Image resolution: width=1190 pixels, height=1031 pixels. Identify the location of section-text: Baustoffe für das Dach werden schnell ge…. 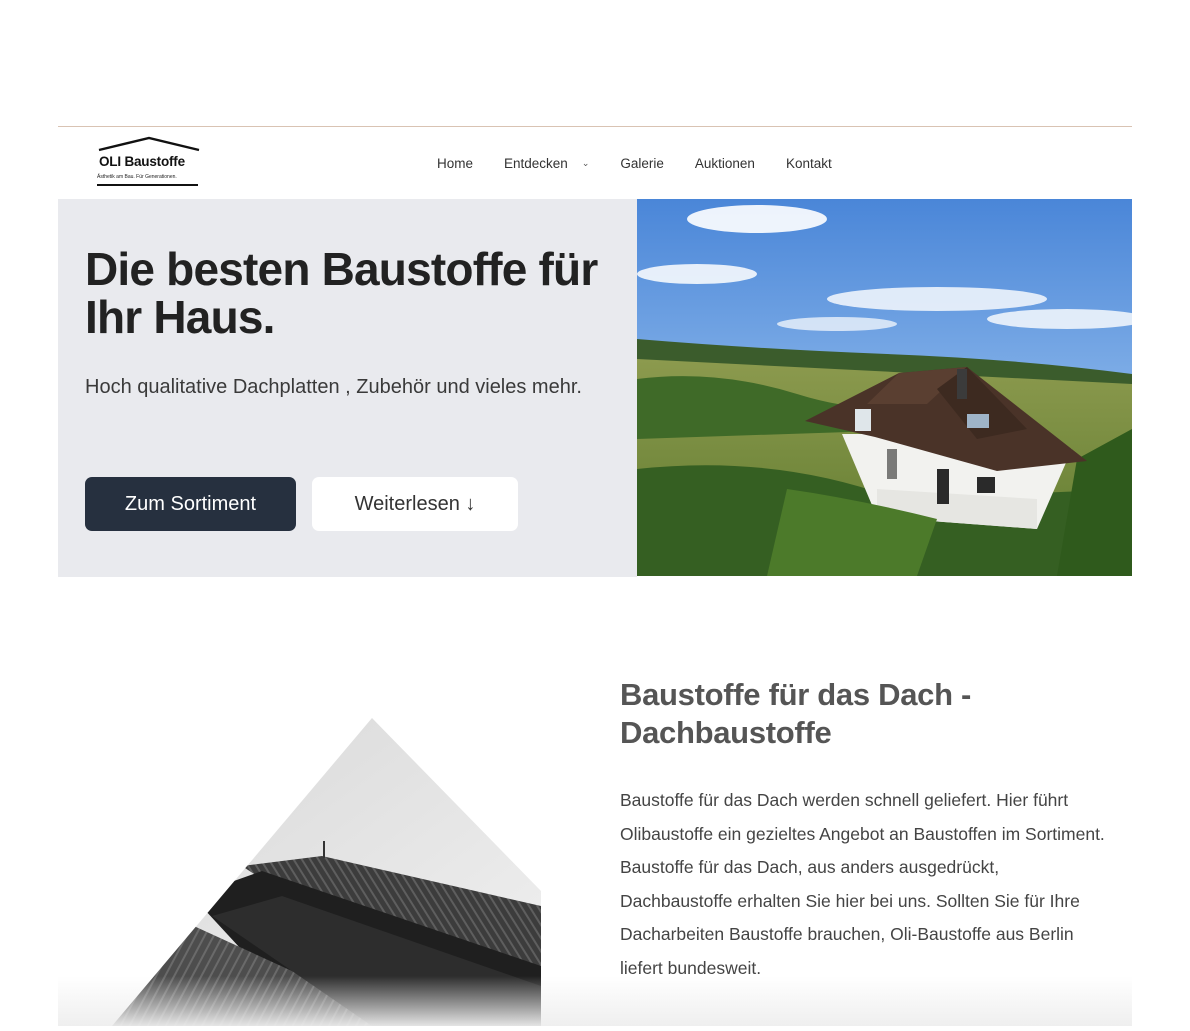
(862, 884).